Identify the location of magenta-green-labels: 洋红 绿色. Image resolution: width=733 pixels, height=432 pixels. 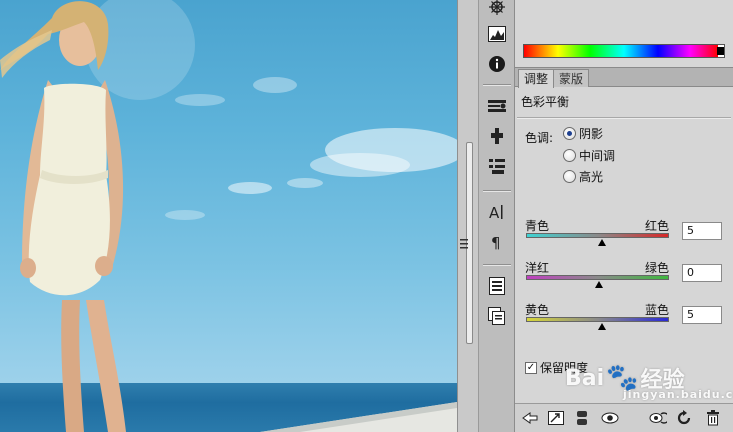
(597, 267).